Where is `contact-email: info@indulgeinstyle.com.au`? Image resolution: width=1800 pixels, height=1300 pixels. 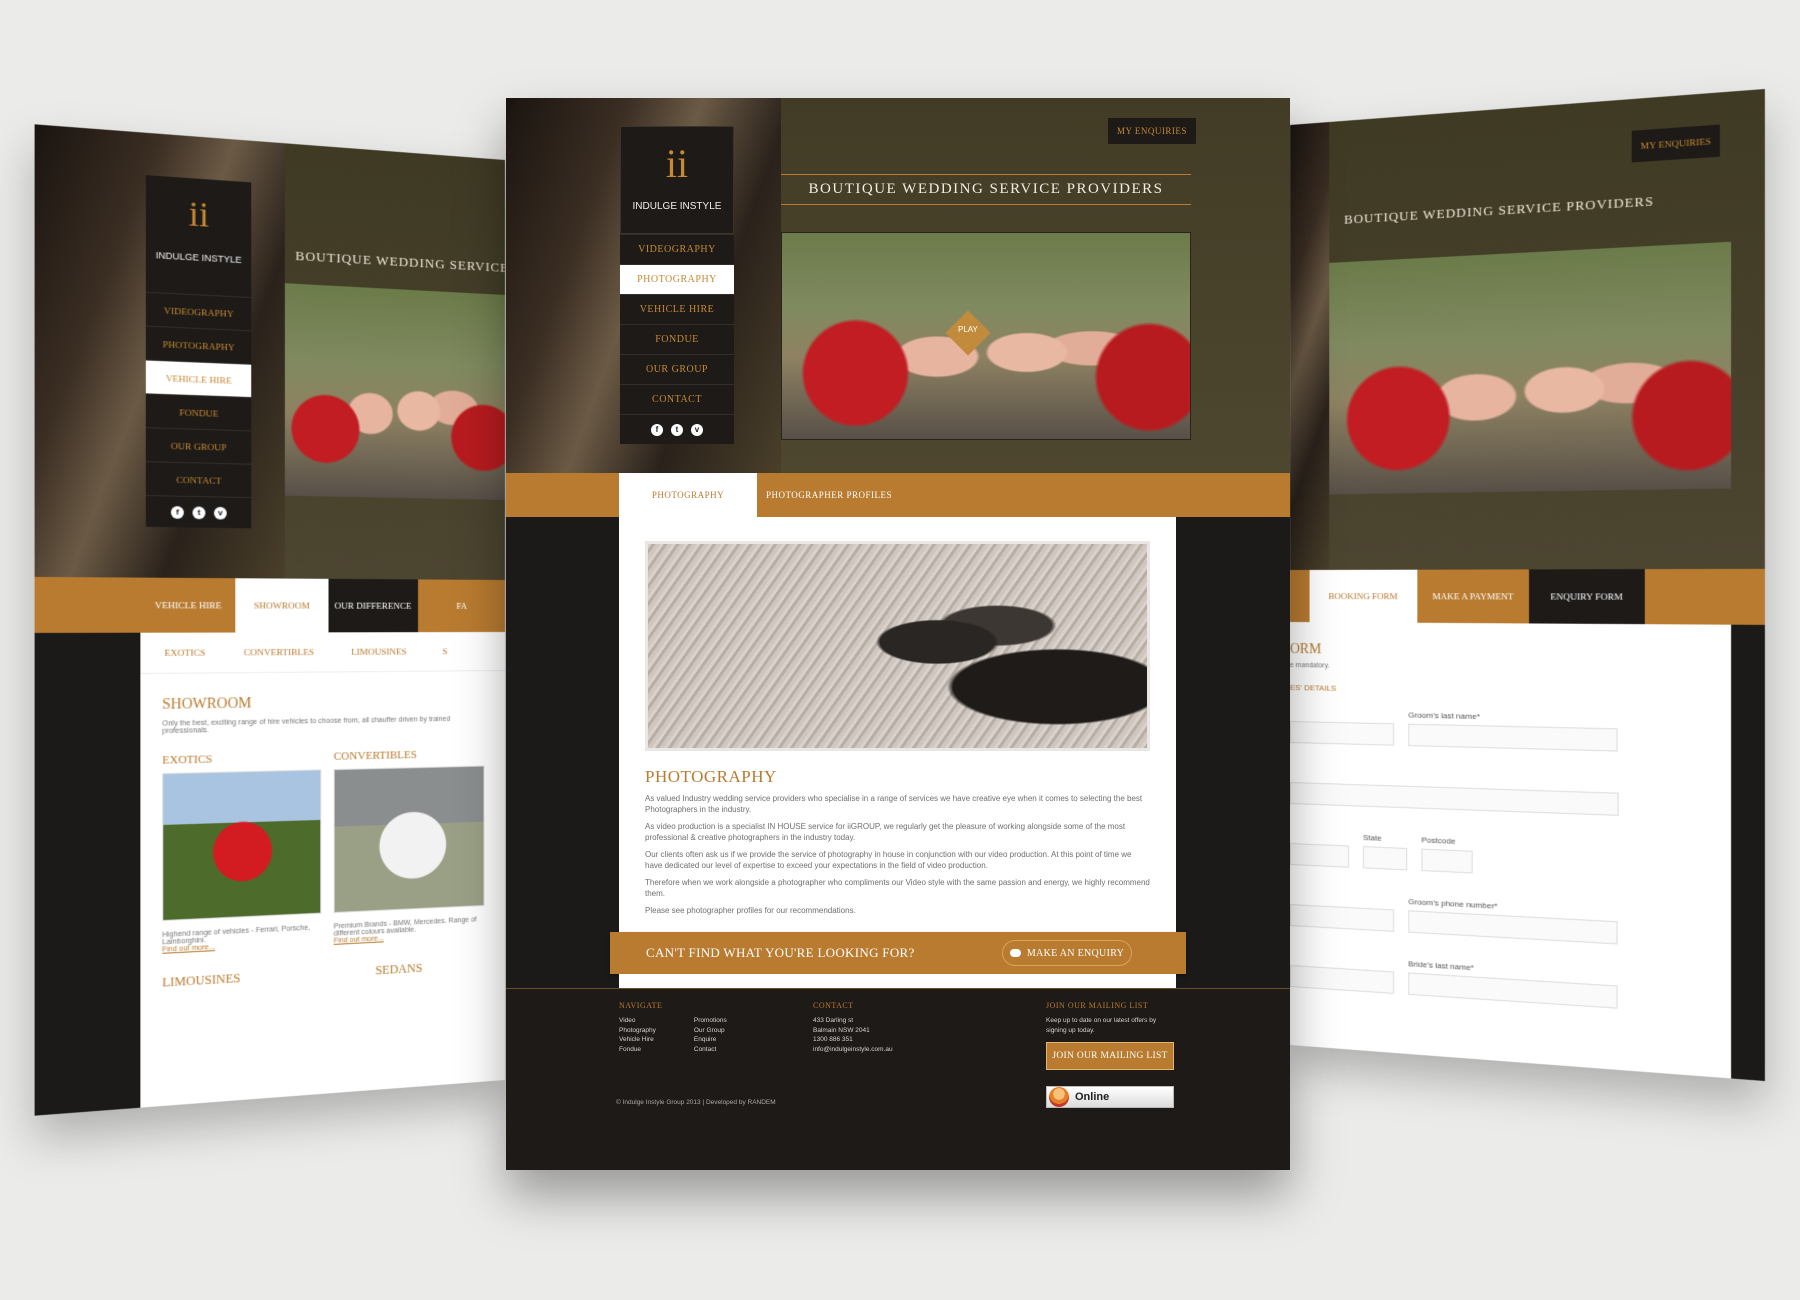 contact-email: info@indulgeinstyle.com.au is located at coordinates (853, 1050).